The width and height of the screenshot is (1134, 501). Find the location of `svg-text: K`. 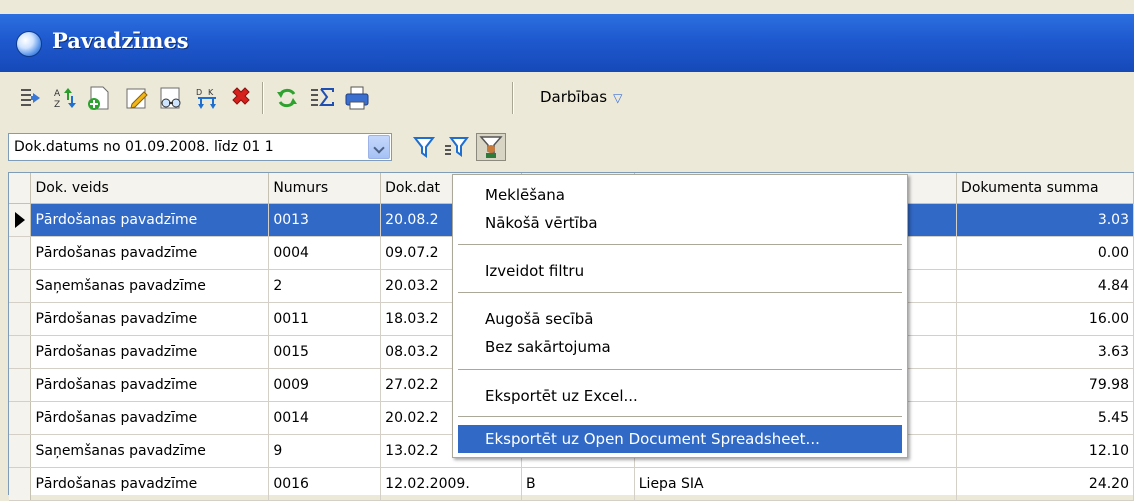

svg-text: K is located at coordinates (211, 92).